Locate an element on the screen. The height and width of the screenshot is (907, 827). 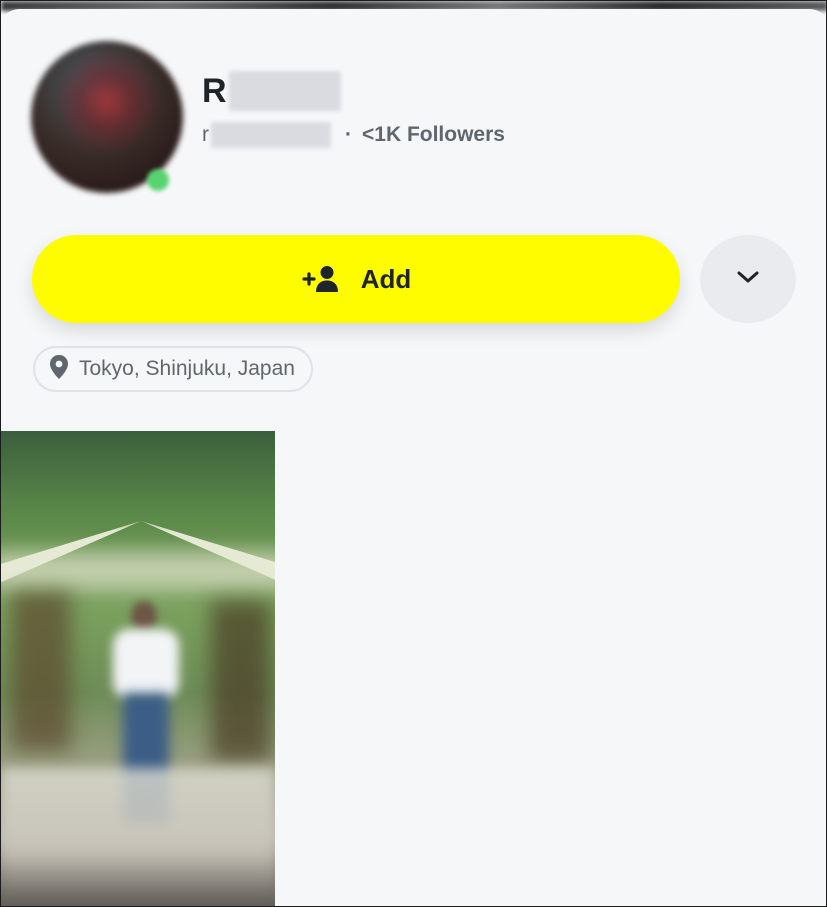
display-name: R is located at coordinates (271, 91).